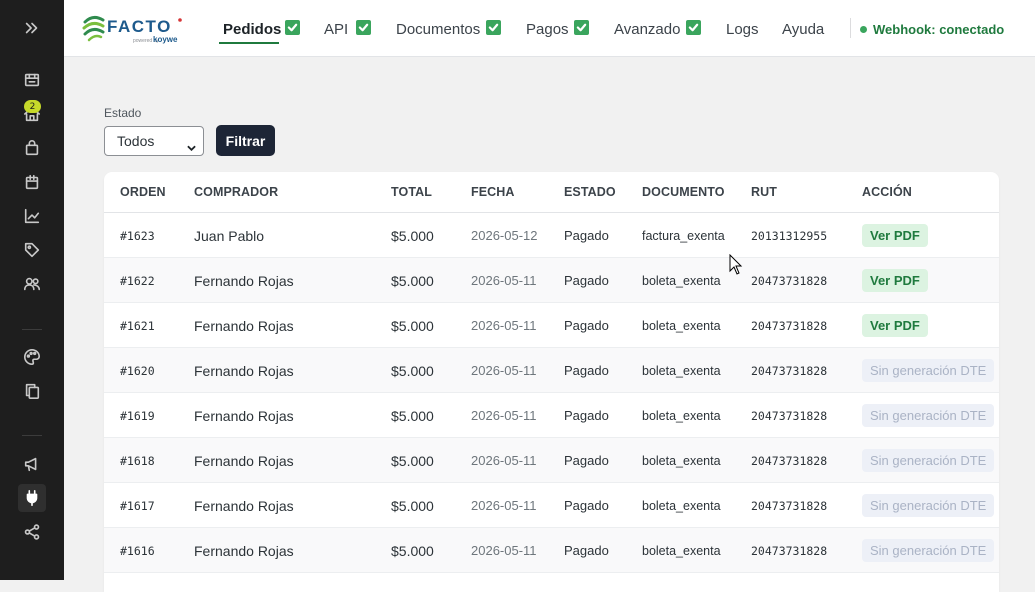  Describe the element at coordinates (581, 27) in the screenshot. I see `checkbox-pagos` at that location.